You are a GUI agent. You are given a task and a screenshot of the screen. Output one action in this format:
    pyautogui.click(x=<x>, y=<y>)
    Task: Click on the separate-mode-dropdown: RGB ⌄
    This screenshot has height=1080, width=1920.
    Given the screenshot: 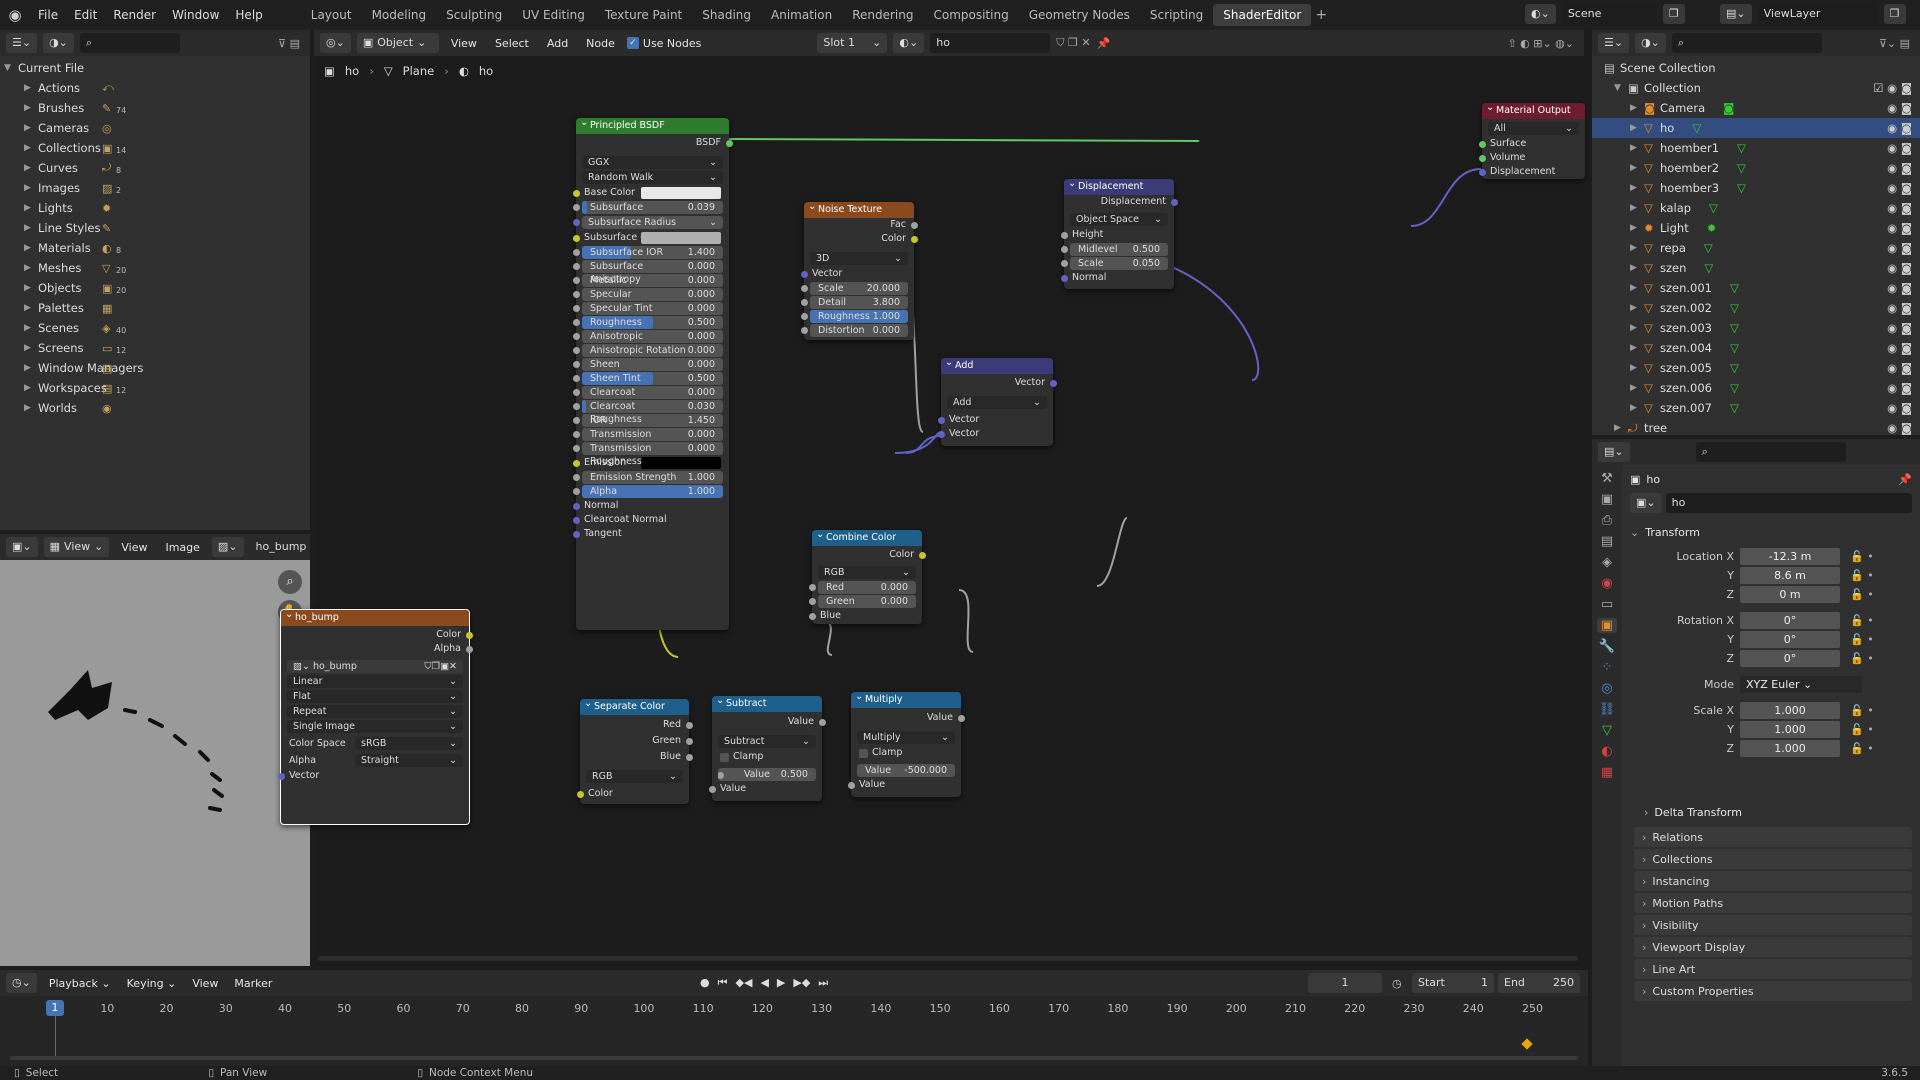 What is the action you would take?
    pyautogui.click(x=634, y=776)
    